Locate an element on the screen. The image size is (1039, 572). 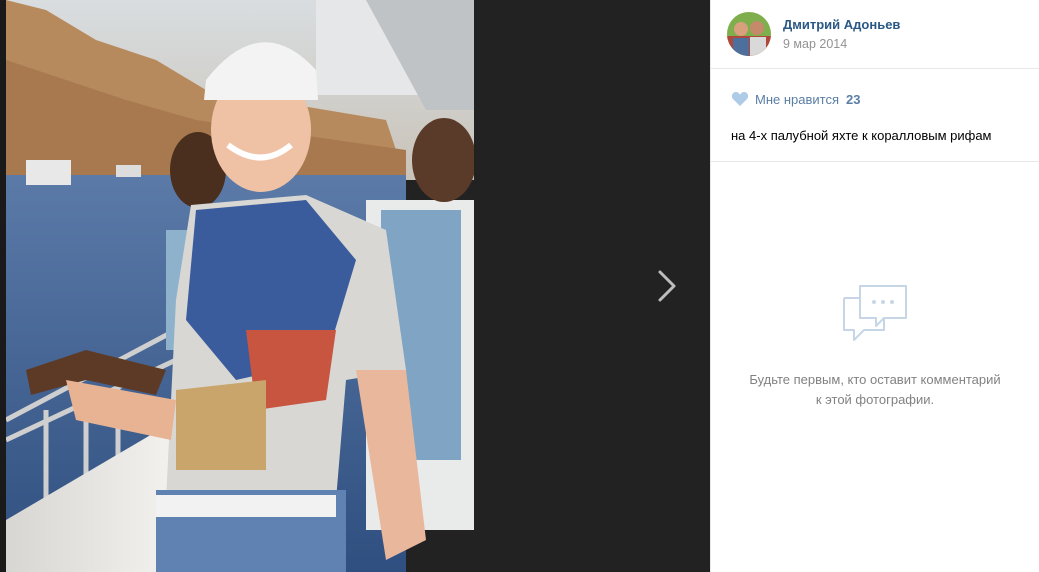
next-photo-button is located at coordinates (667, 286).